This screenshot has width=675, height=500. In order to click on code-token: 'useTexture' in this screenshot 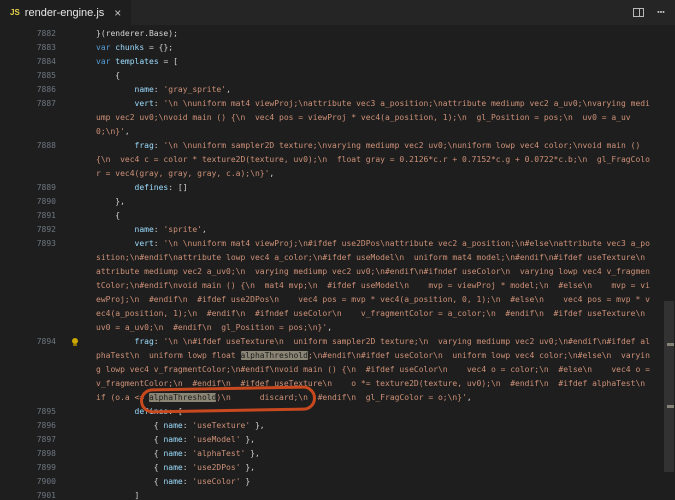, I will do `click(221, 425)`.